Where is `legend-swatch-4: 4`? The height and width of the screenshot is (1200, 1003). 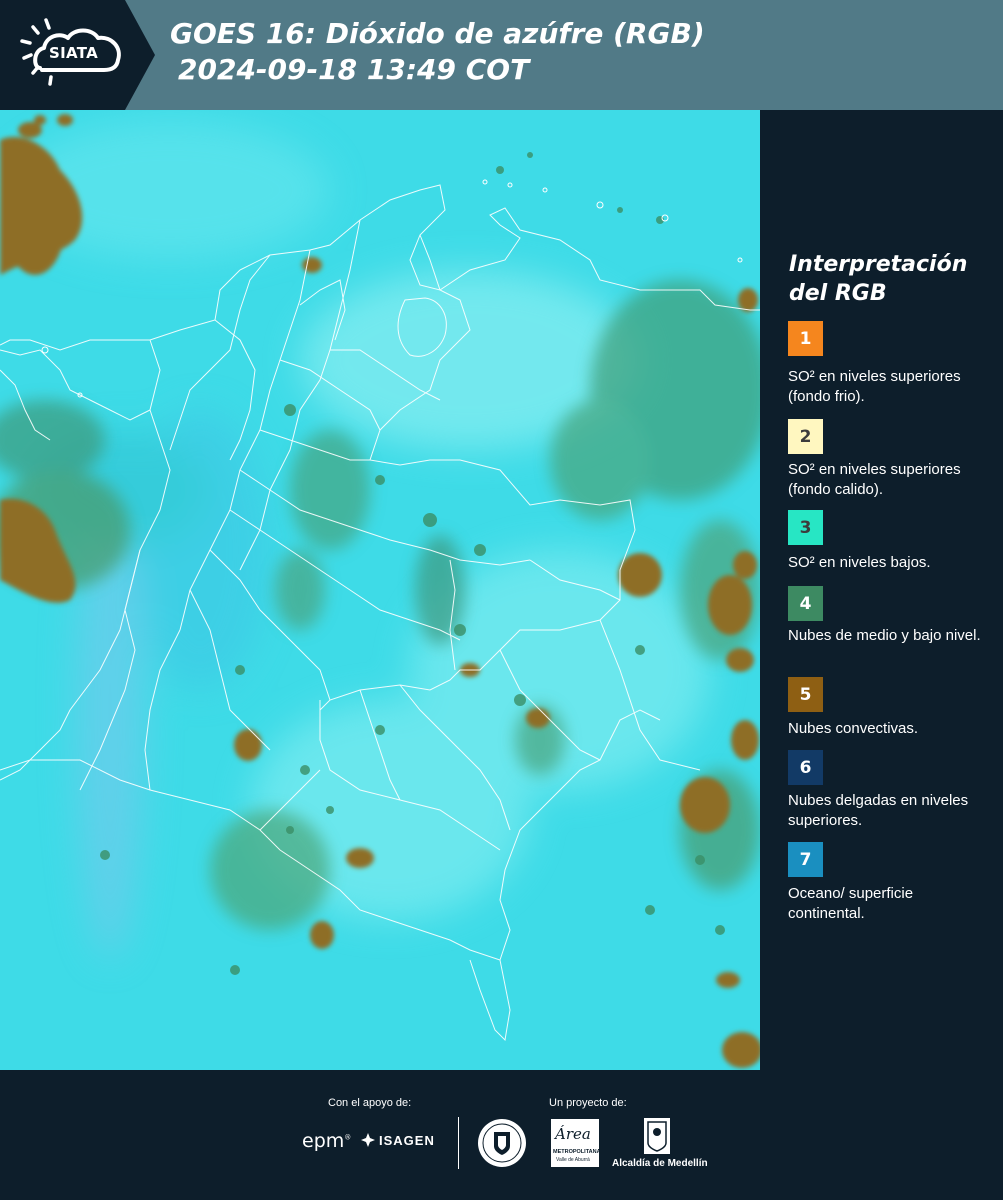 legend-swatch-4: 4 is located at coordinates (805, 603).